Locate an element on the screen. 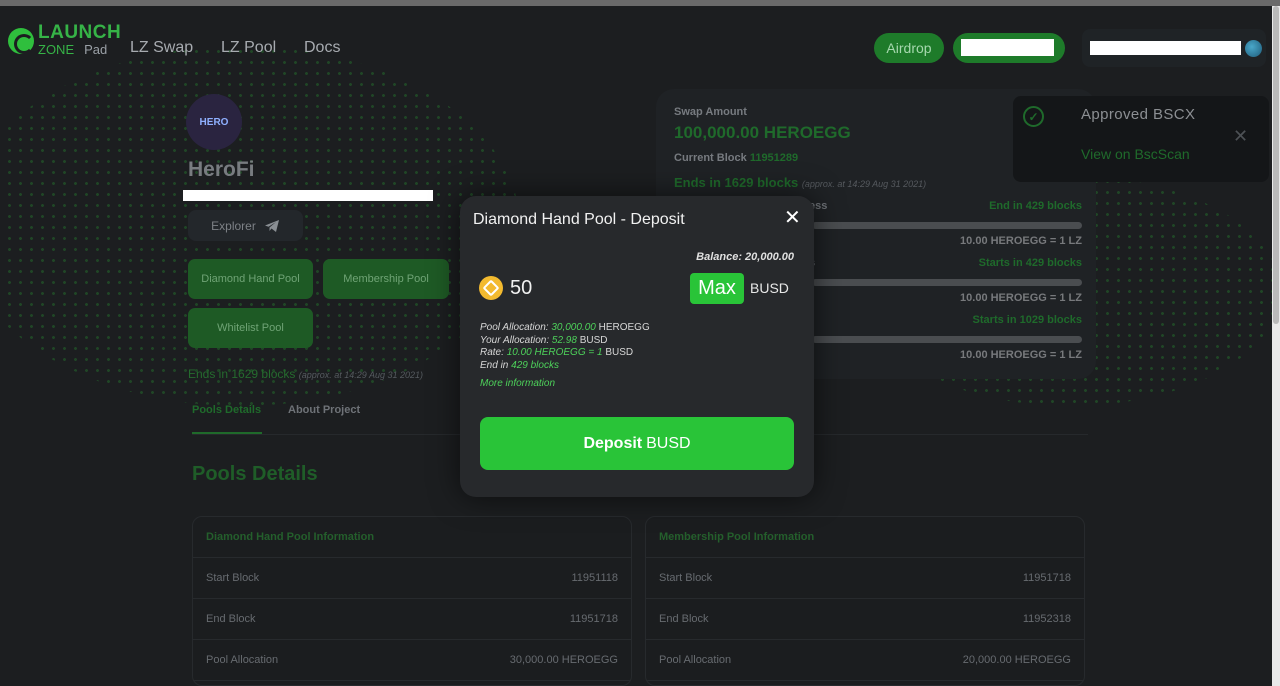  busd-coin-icon is located at coordinates (491, 288).